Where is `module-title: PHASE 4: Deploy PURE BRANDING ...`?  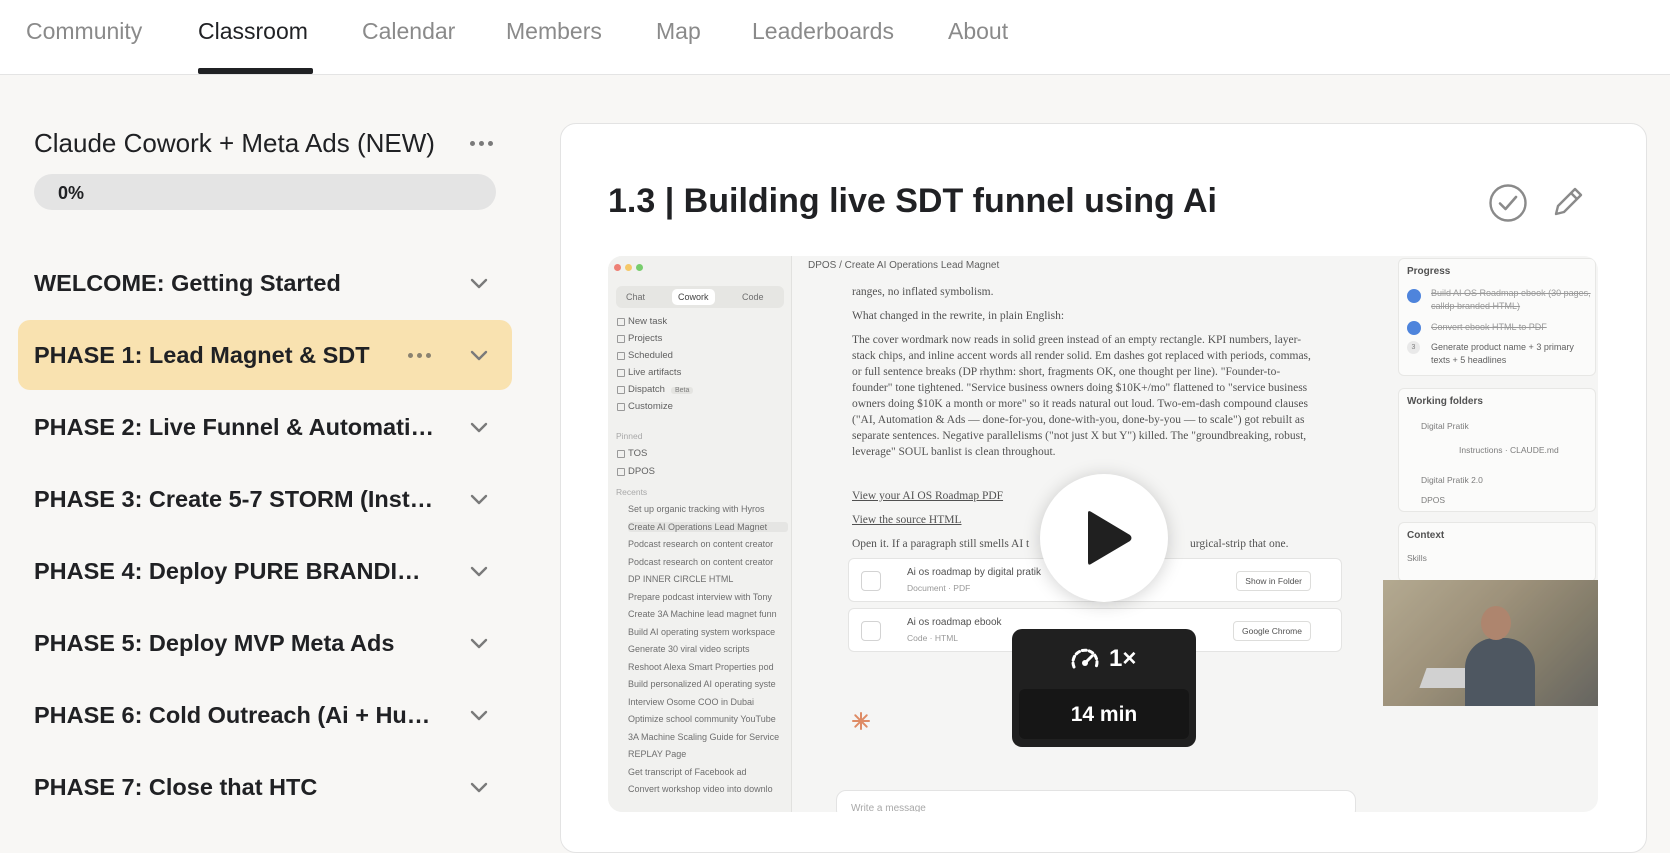
module-title: PHASE 4: Deploy PURE BRANDING ... is located at coordinates (234, 571).